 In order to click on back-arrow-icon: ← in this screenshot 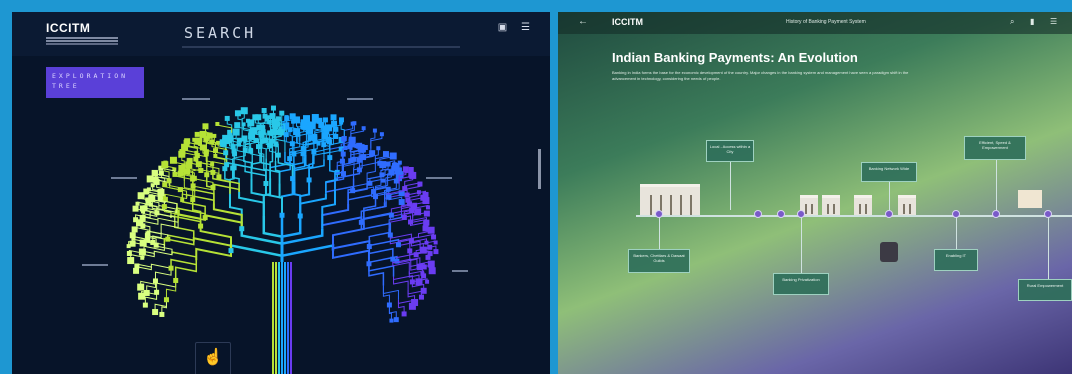, I will do `click(583, 21)`.